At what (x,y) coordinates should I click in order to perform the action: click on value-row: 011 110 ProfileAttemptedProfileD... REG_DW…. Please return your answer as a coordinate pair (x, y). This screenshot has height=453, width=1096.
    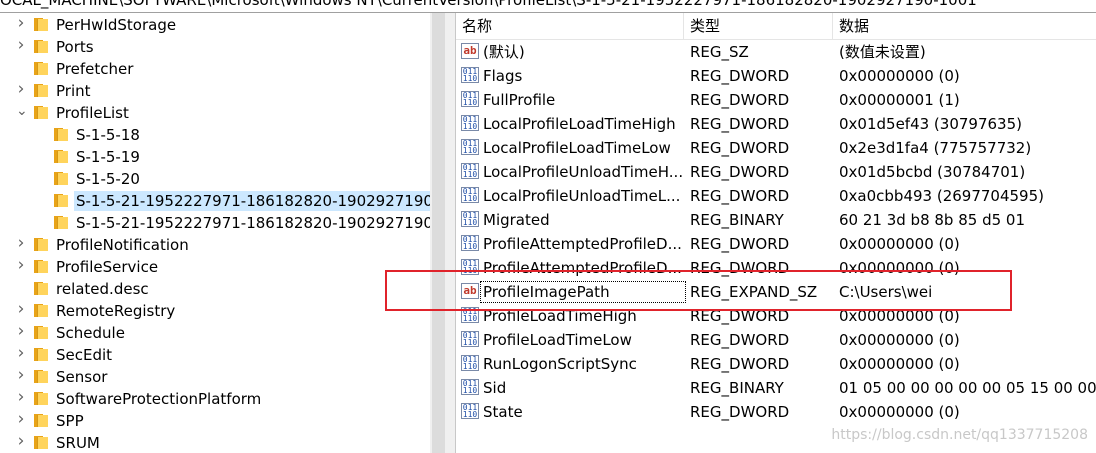
    Looking at the image, I should click on (776, 244).